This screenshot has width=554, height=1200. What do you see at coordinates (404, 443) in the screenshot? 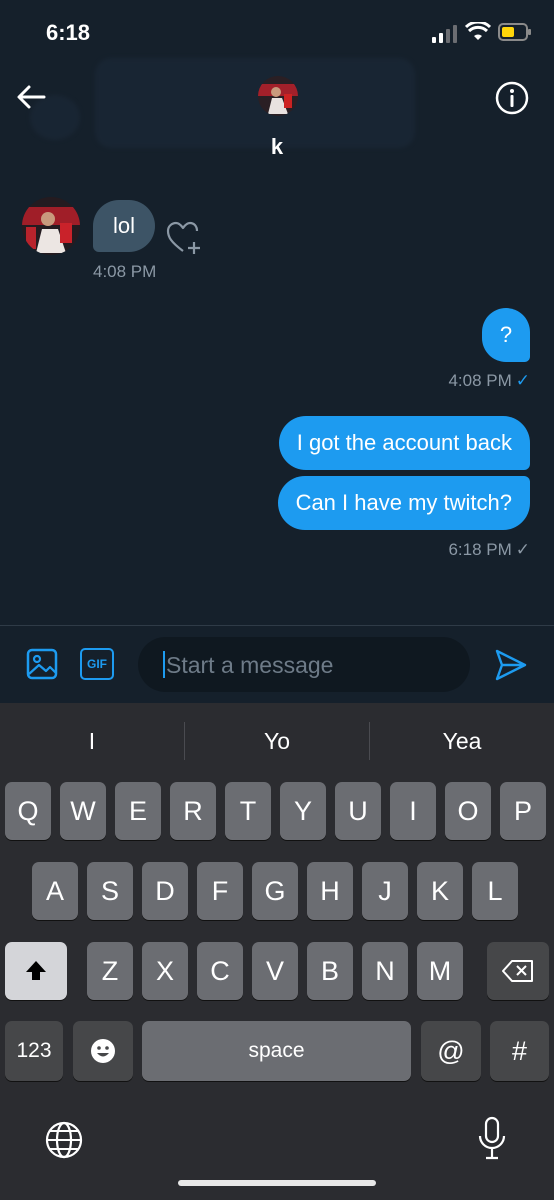
I see `message-bubble-outgoing: I got the account back` at bounding box center [404, 443].